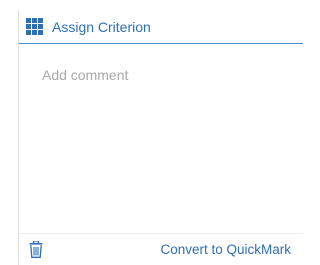 This screenshot has height=265, width=320. What do you see at coordinates (101, 26) in the screenshot?
I see `assign-criterion-label: Assign Criterion` at bounding box center [101, 26].